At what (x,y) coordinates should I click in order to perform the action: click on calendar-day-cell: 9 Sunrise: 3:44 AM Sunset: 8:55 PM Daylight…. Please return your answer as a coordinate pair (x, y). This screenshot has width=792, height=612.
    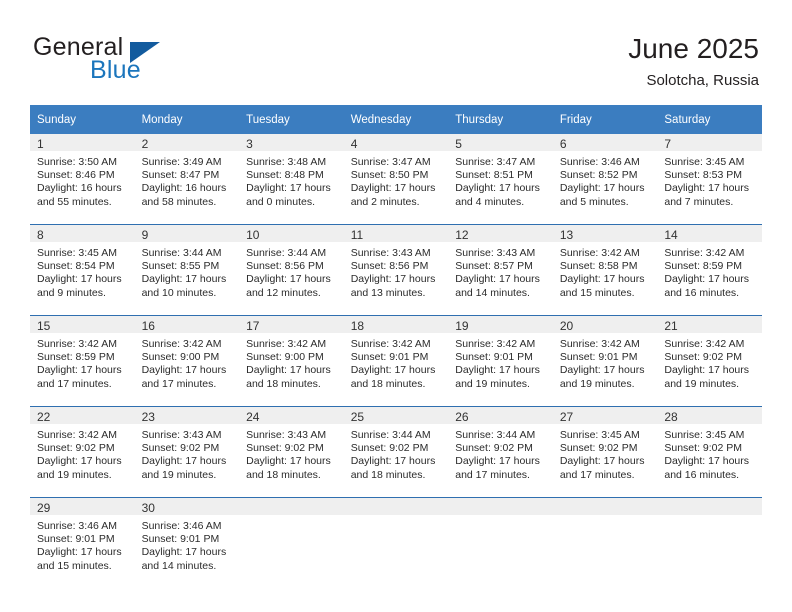
    Looking at the image, I should click on (187, 264).